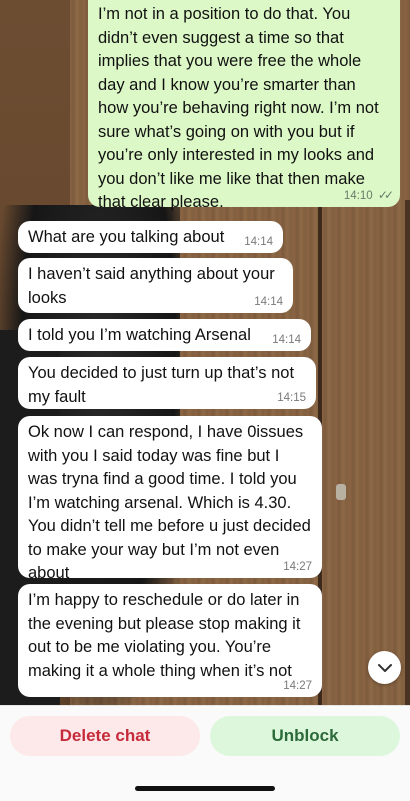 The height and width of the screenshot is (801, 410). What do you see at coordinates (139, 335) in the screenshot?
I see `message-text: I told you I’m watching Arsenal` at bounding box center [139, 335].